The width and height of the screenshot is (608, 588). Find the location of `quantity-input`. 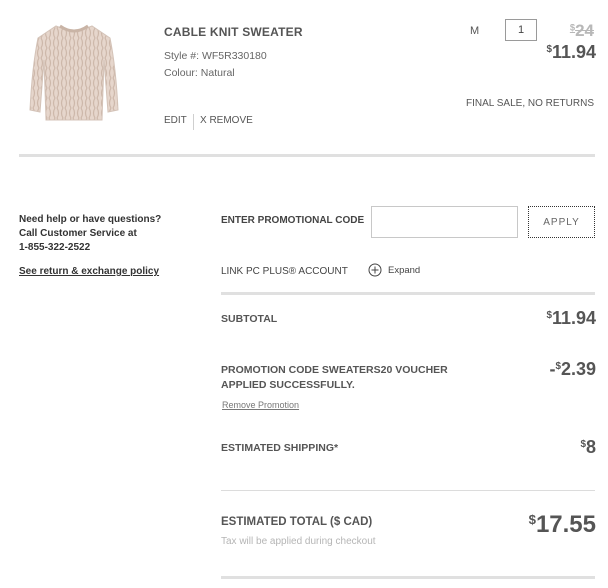

quantity-input is located at coordinates (521, 30).